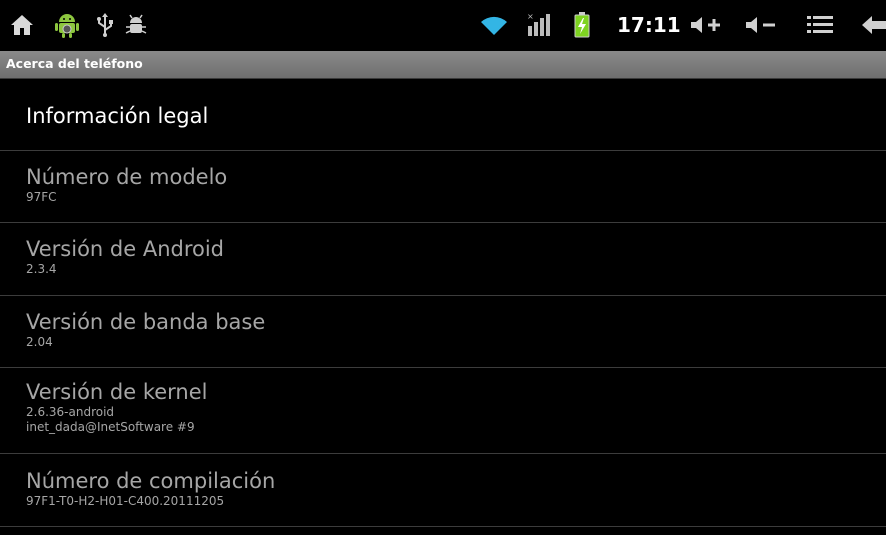  Describe the element at coordinates (443, 115) in the screenshot. I see `list-item-legal-info: Información legal` at that location.